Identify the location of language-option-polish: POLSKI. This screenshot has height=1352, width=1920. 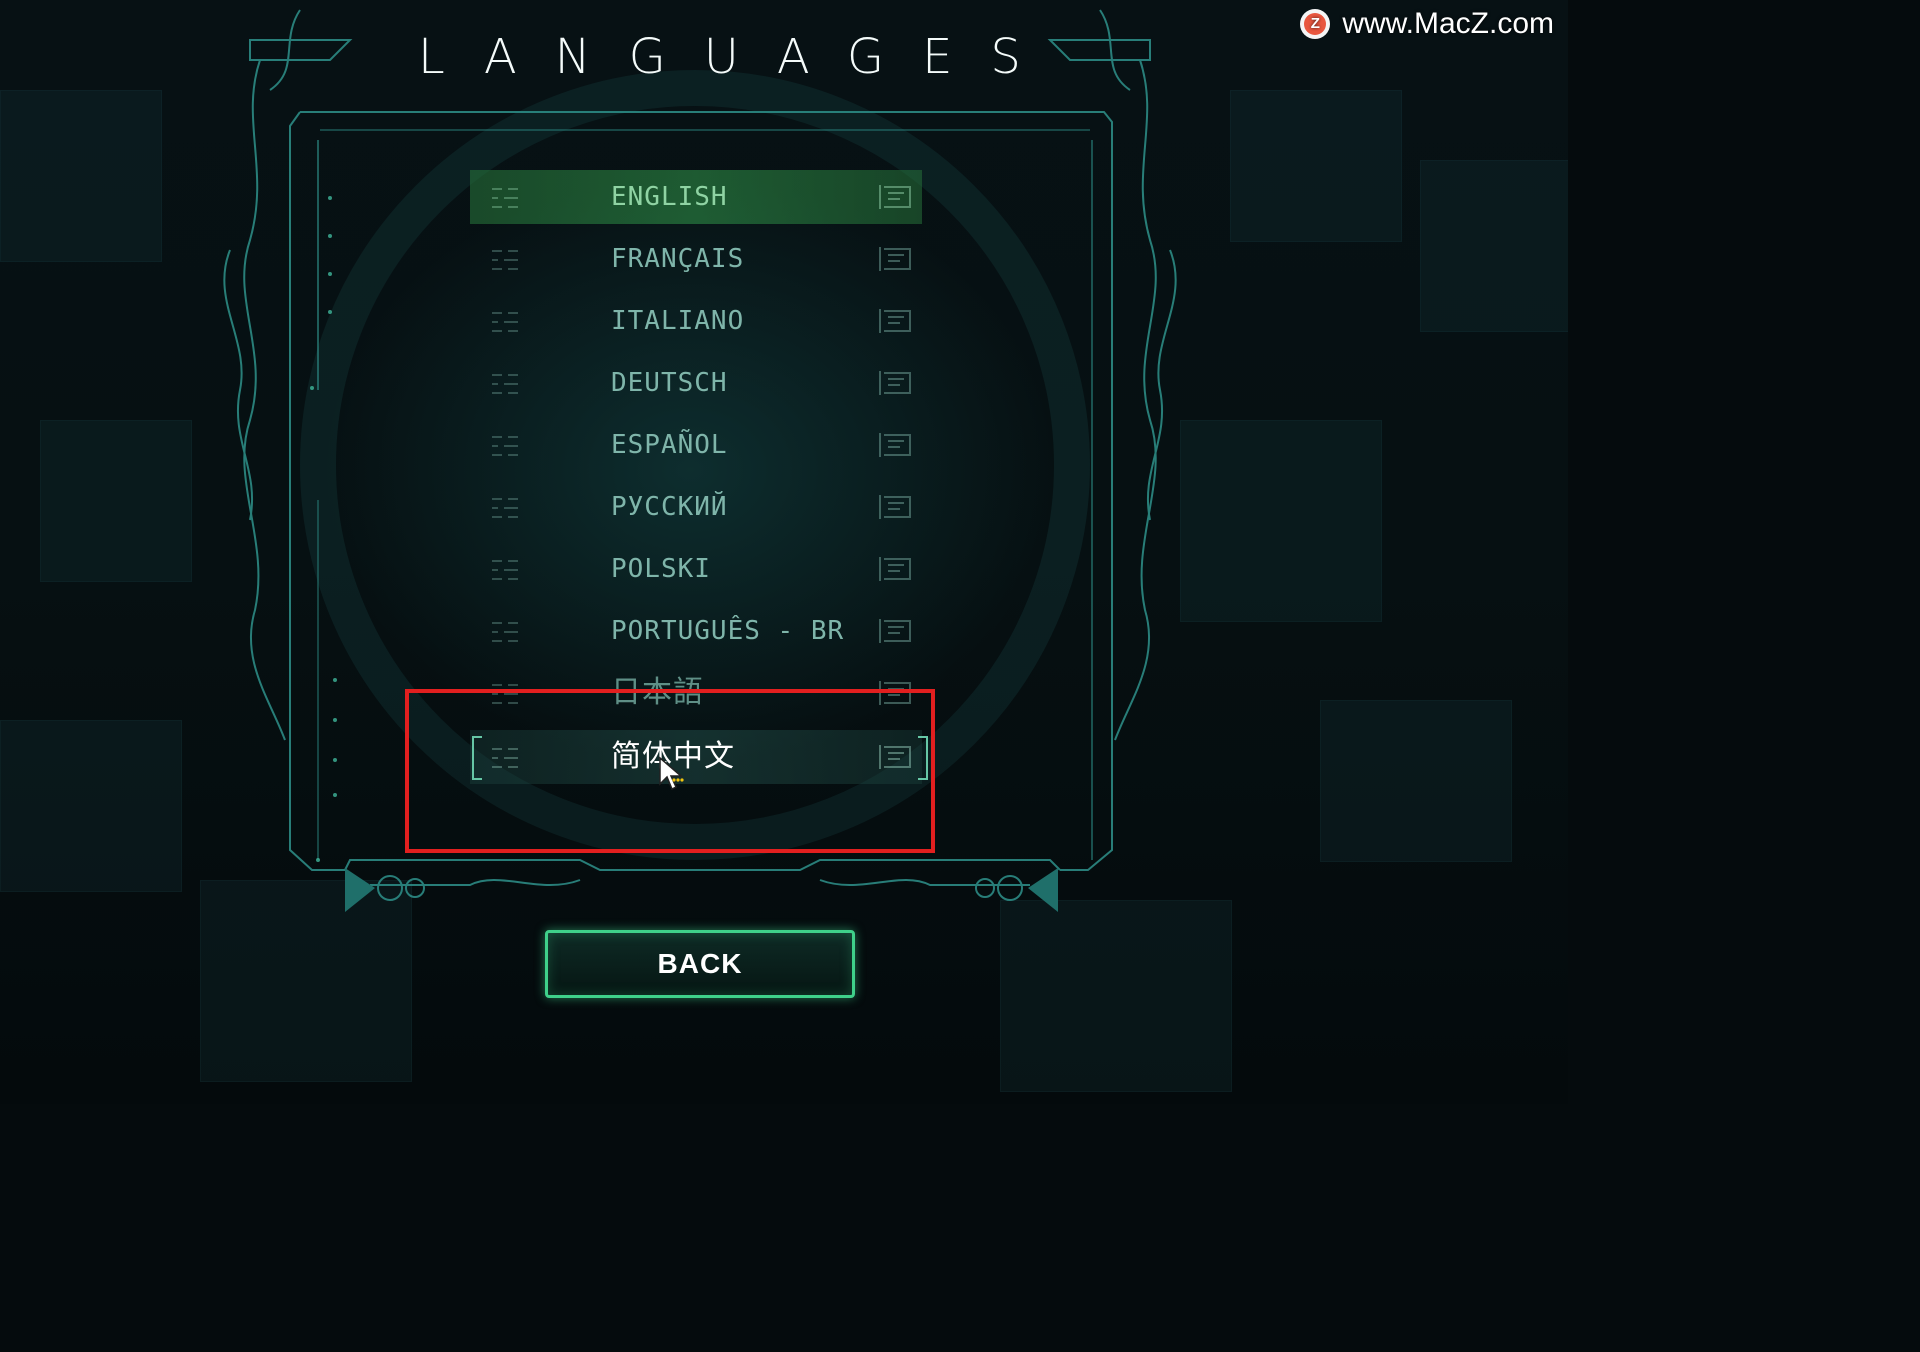
(696, 569).